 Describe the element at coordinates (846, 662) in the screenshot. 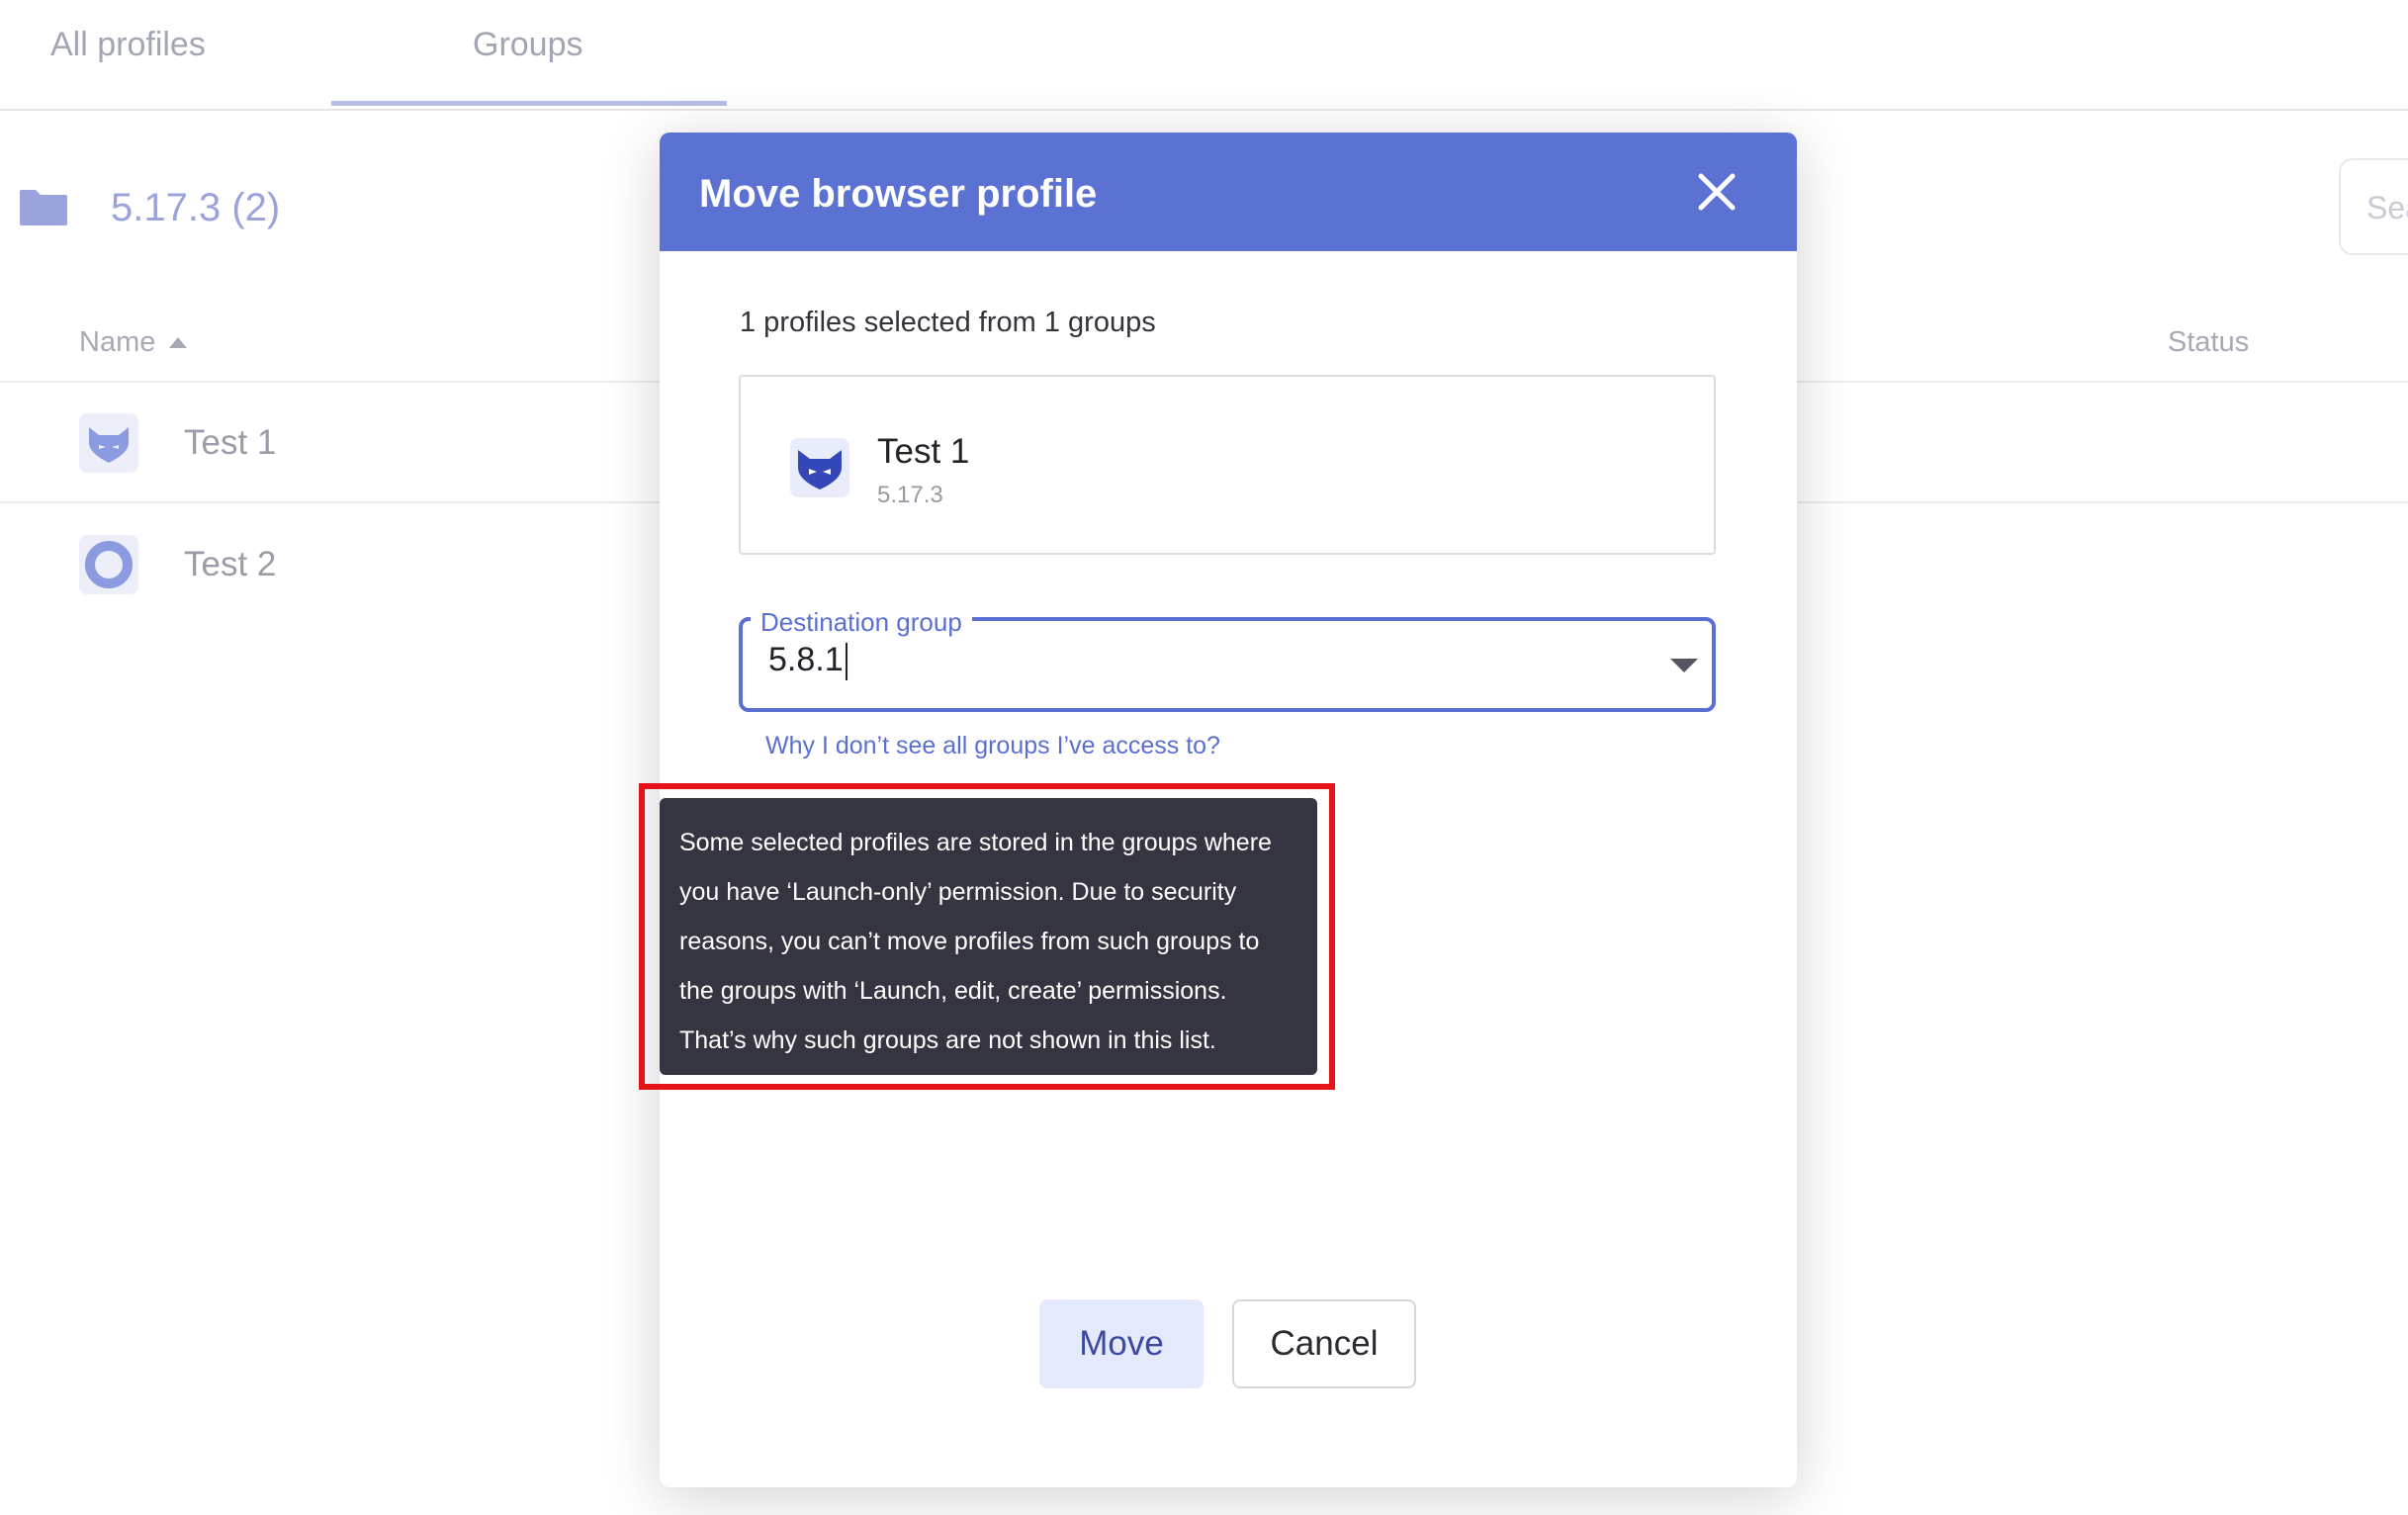

I see `text-cursor` at that location.